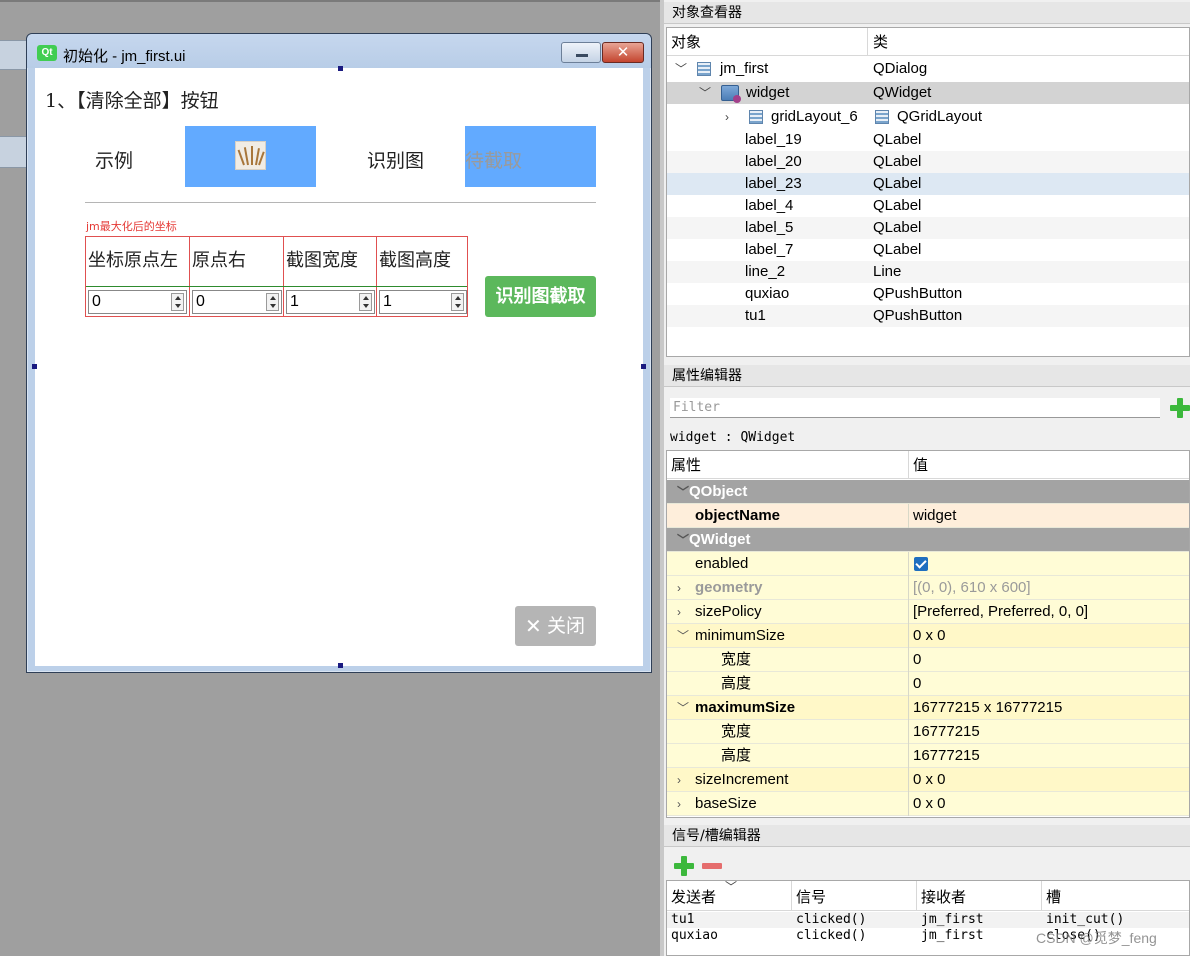 The image size is (1190, 956). What do you see at coordinates (928, 660) in the screenshot?
I see `property-row: 宽度 0` at bounding box center [928, 660].